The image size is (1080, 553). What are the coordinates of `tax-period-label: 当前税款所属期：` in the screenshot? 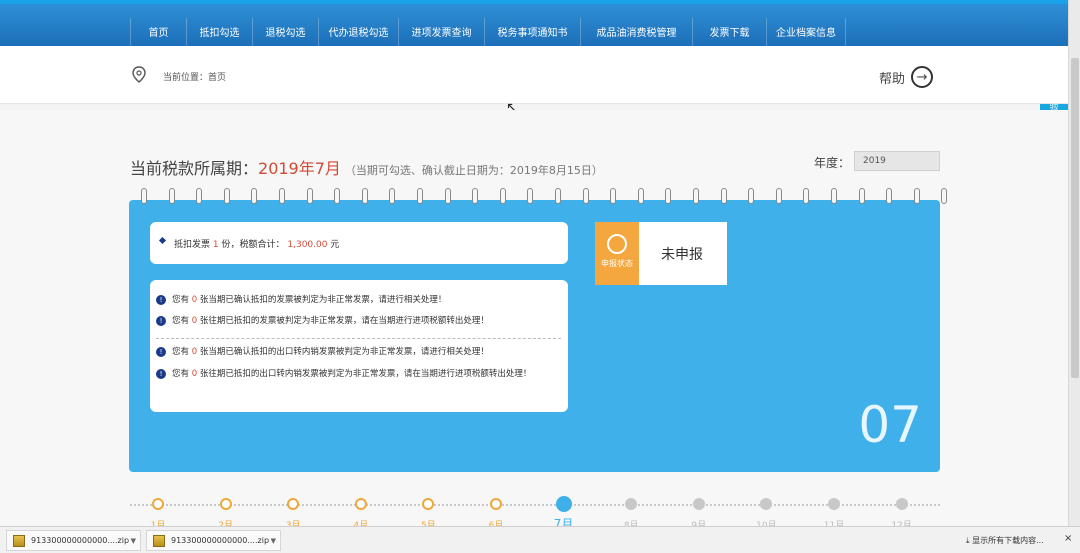 It's located at (194, 168).